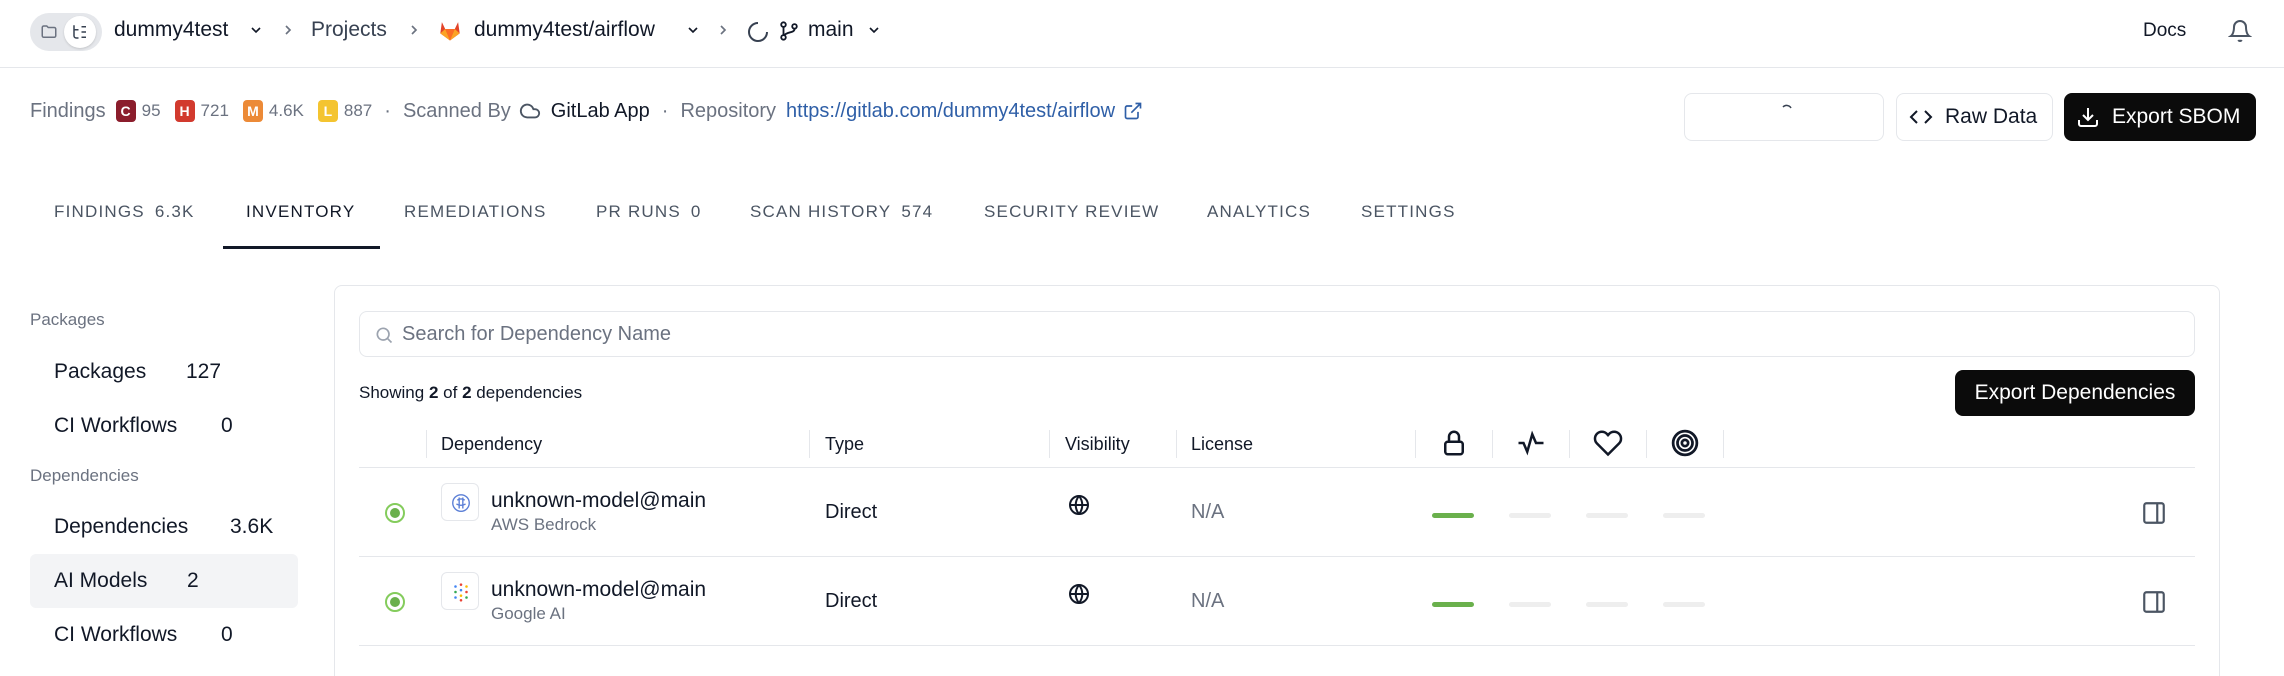  What do you see at coordinates (164, 372) in the screenshot?
I see `sidebar-item-packages: Packages 127` at bounding box center [164, 372].